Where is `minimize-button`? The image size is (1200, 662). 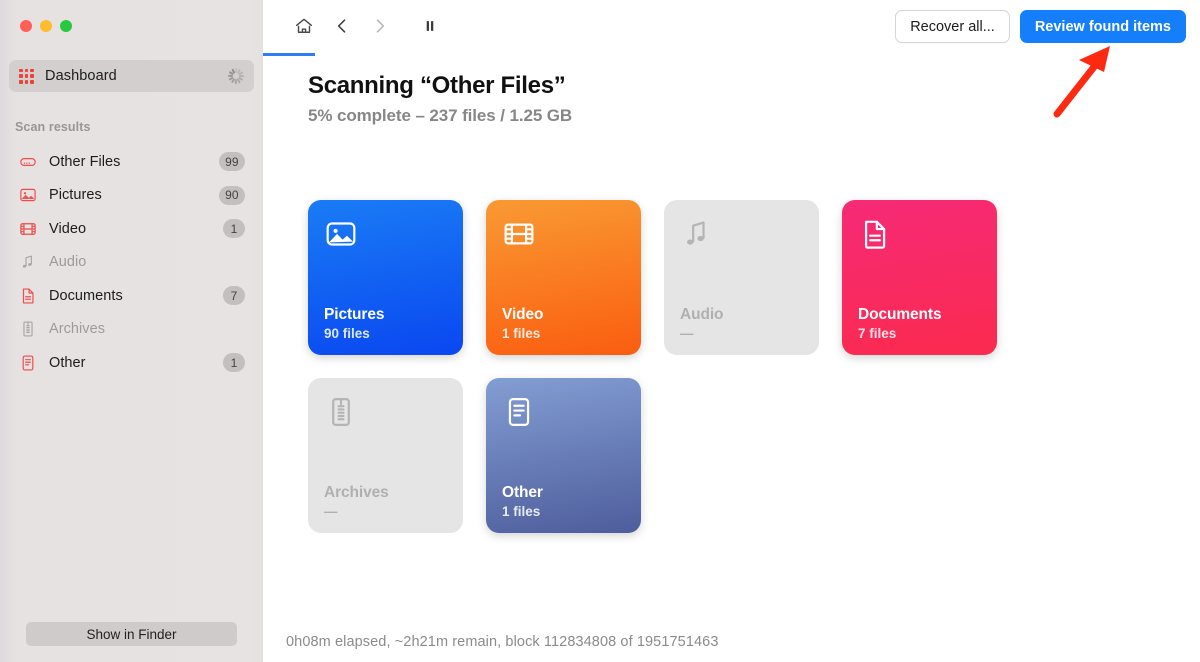 minimize-button is located at coordinates (46, 26).